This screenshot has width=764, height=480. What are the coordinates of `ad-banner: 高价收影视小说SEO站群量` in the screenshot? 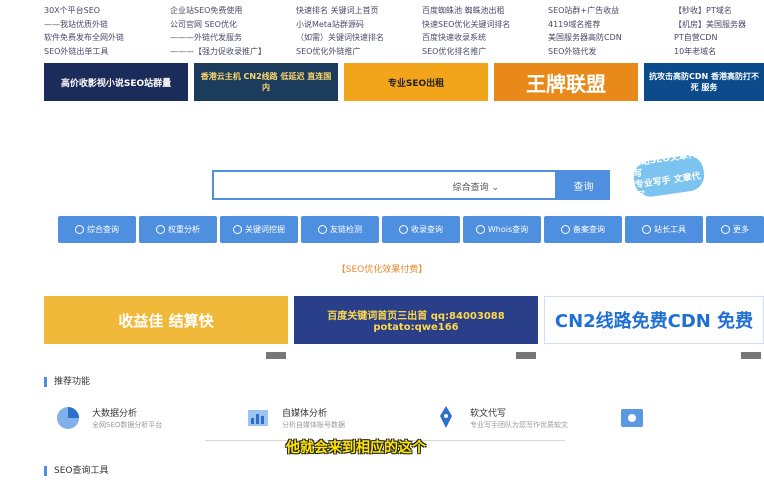 It's located at (116, 82).